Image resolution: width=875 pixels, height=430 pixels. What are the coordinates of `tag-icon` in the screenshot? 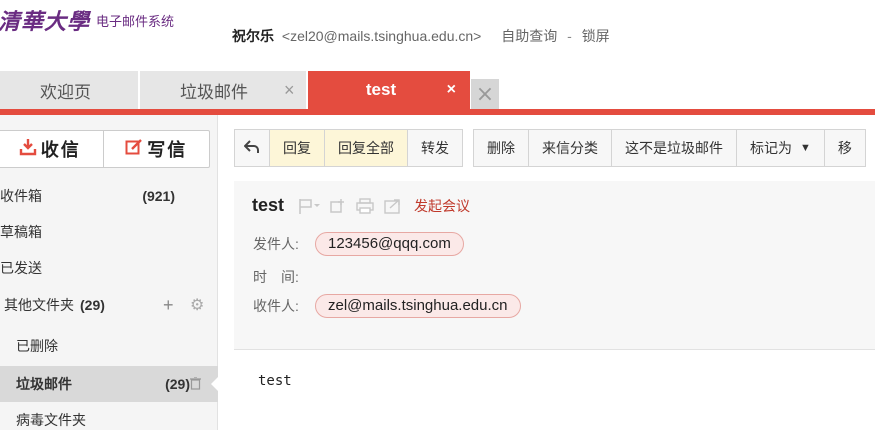 It's located at (338, 206).